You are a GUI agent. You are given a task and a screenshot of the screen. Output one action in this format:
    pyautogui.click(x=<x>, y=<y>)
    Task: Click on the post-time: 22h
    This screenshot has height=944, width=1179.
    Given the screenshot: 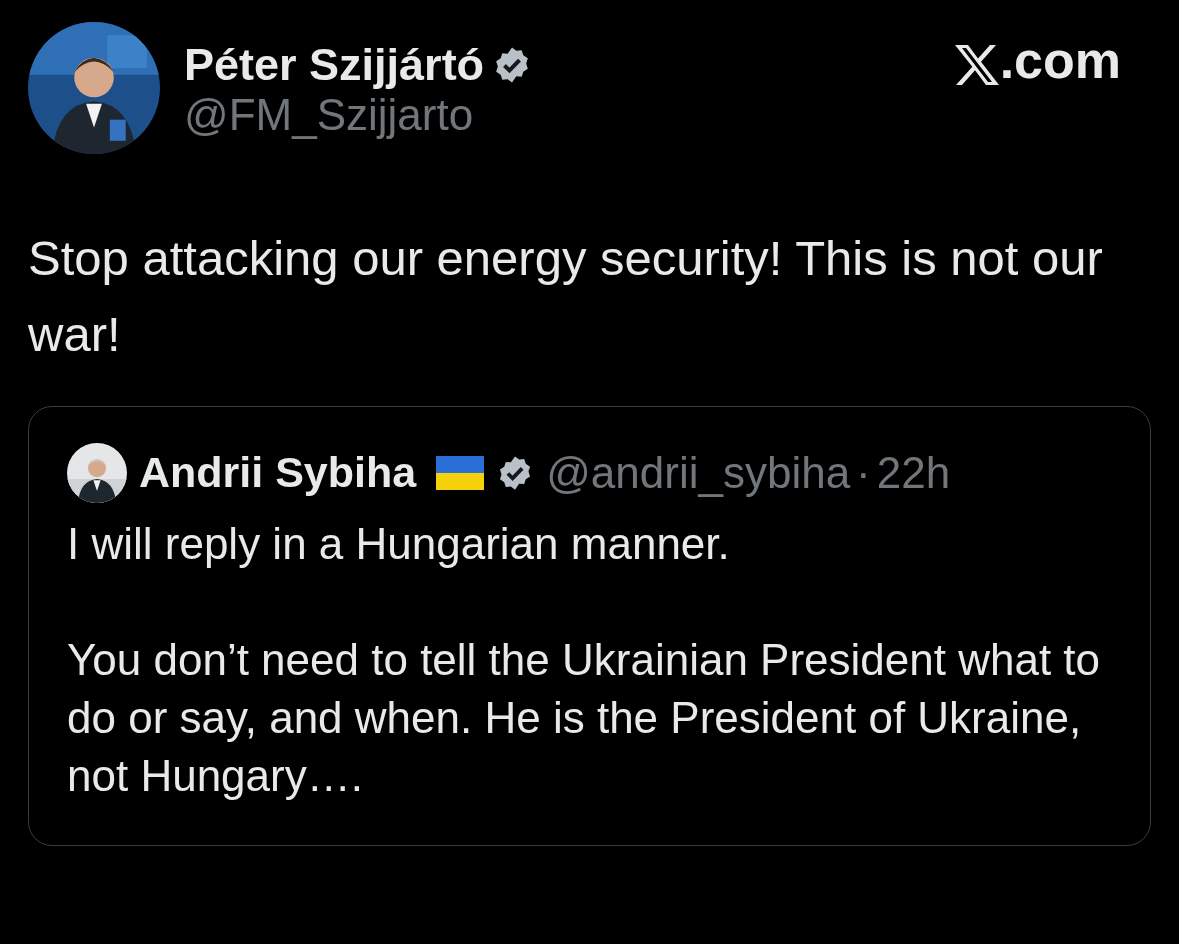 What is the action you would take?
    pyautogui.click(x=913, y=473)
    